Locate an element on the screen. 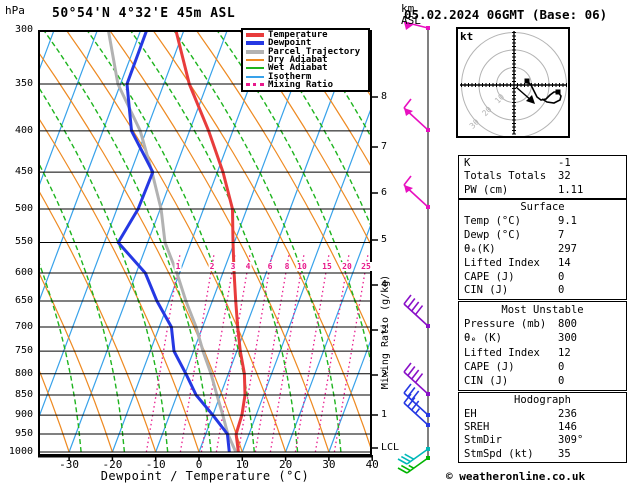 This screenshot has height=486, width=629. mixing-ratio-value-label: 1 is located at coordinates (178, 266).